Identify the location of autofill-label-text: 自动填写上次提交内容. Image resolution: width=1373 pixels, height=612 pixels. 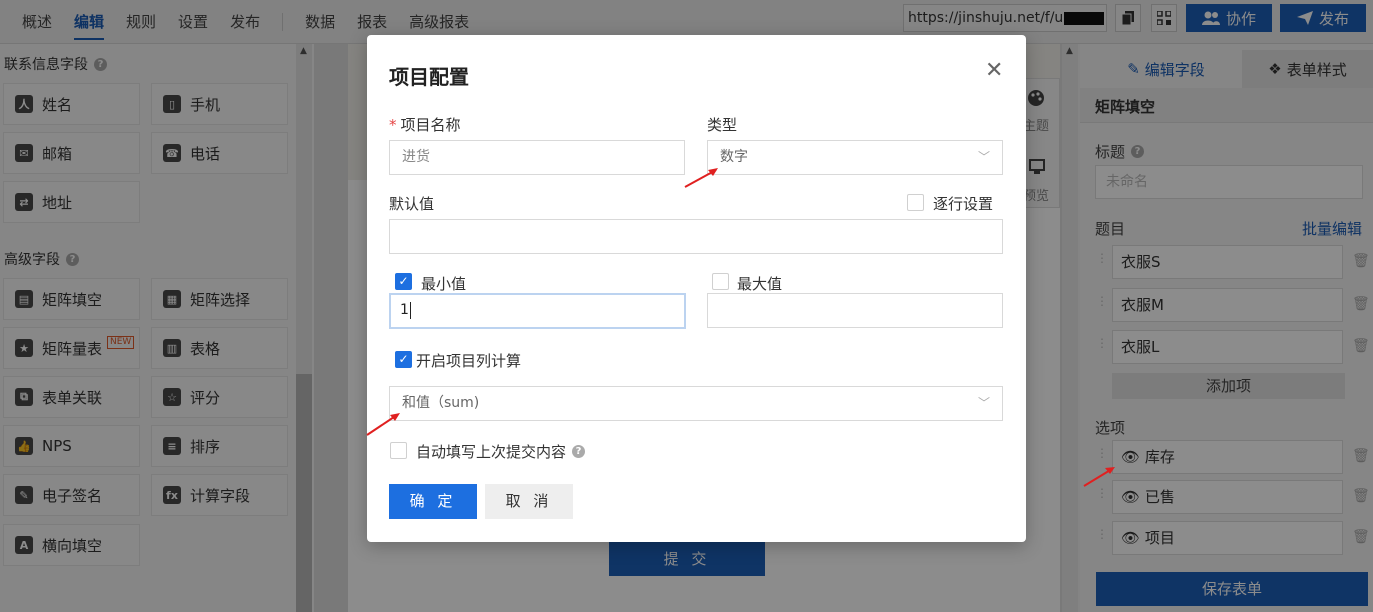
(491, 452).